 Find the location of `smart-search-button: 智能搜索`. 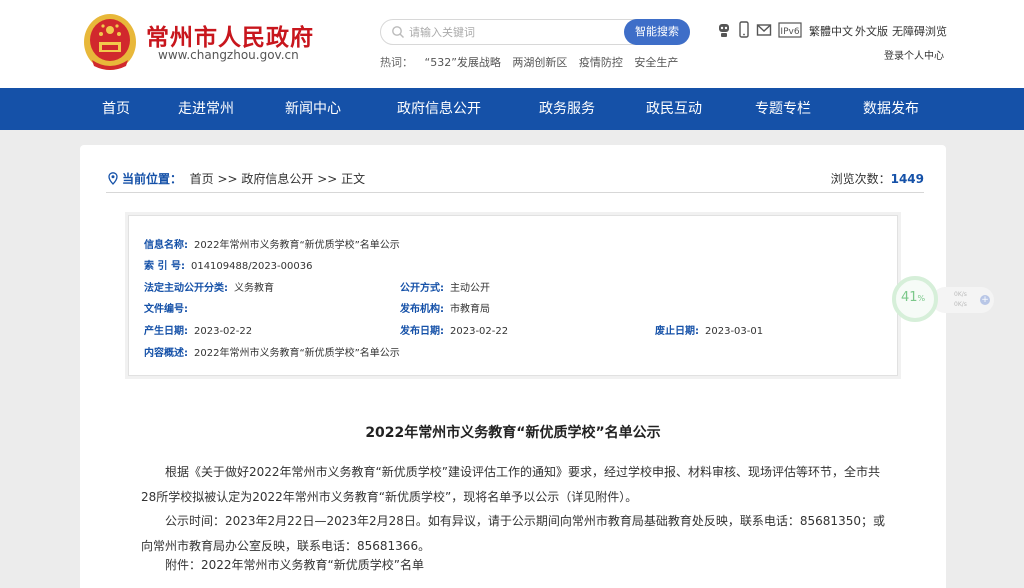

smart-search-button: 智能搜索 is located at coordinates (657, 32).